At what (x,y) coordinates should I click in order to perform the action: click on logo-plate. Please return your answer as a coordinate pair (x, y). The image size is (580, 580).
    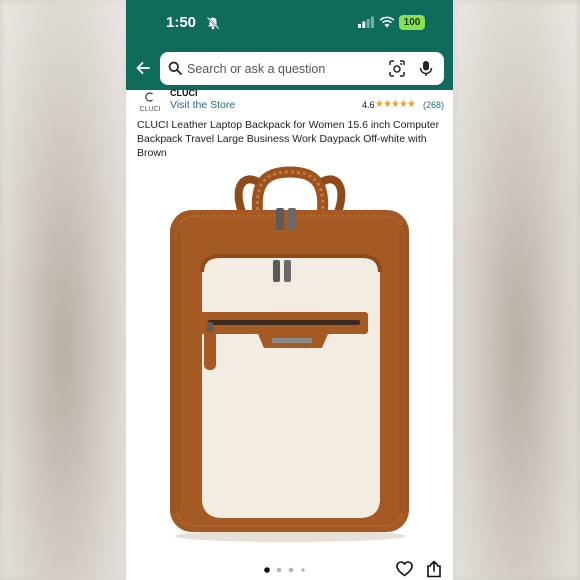
    Looking at the image, I should click on (292, 340).